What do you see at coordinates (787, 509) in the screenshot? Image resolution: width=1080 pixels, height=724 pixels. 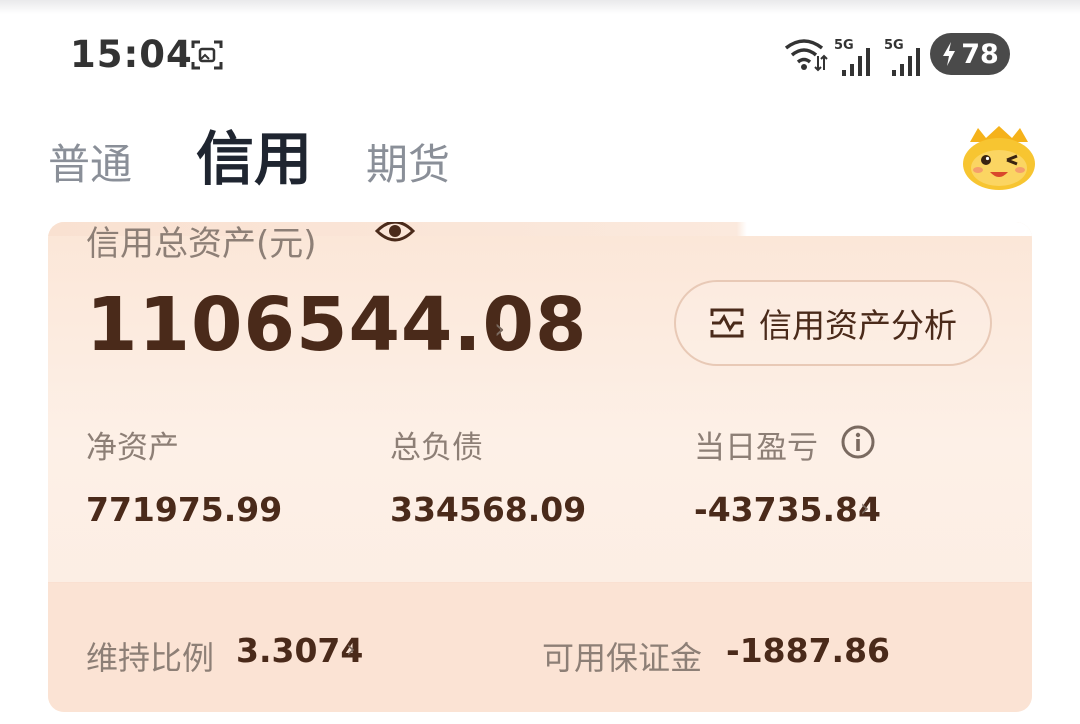 I see `daily-pnl-value: -43735.84` at bounding box center [787, 509].